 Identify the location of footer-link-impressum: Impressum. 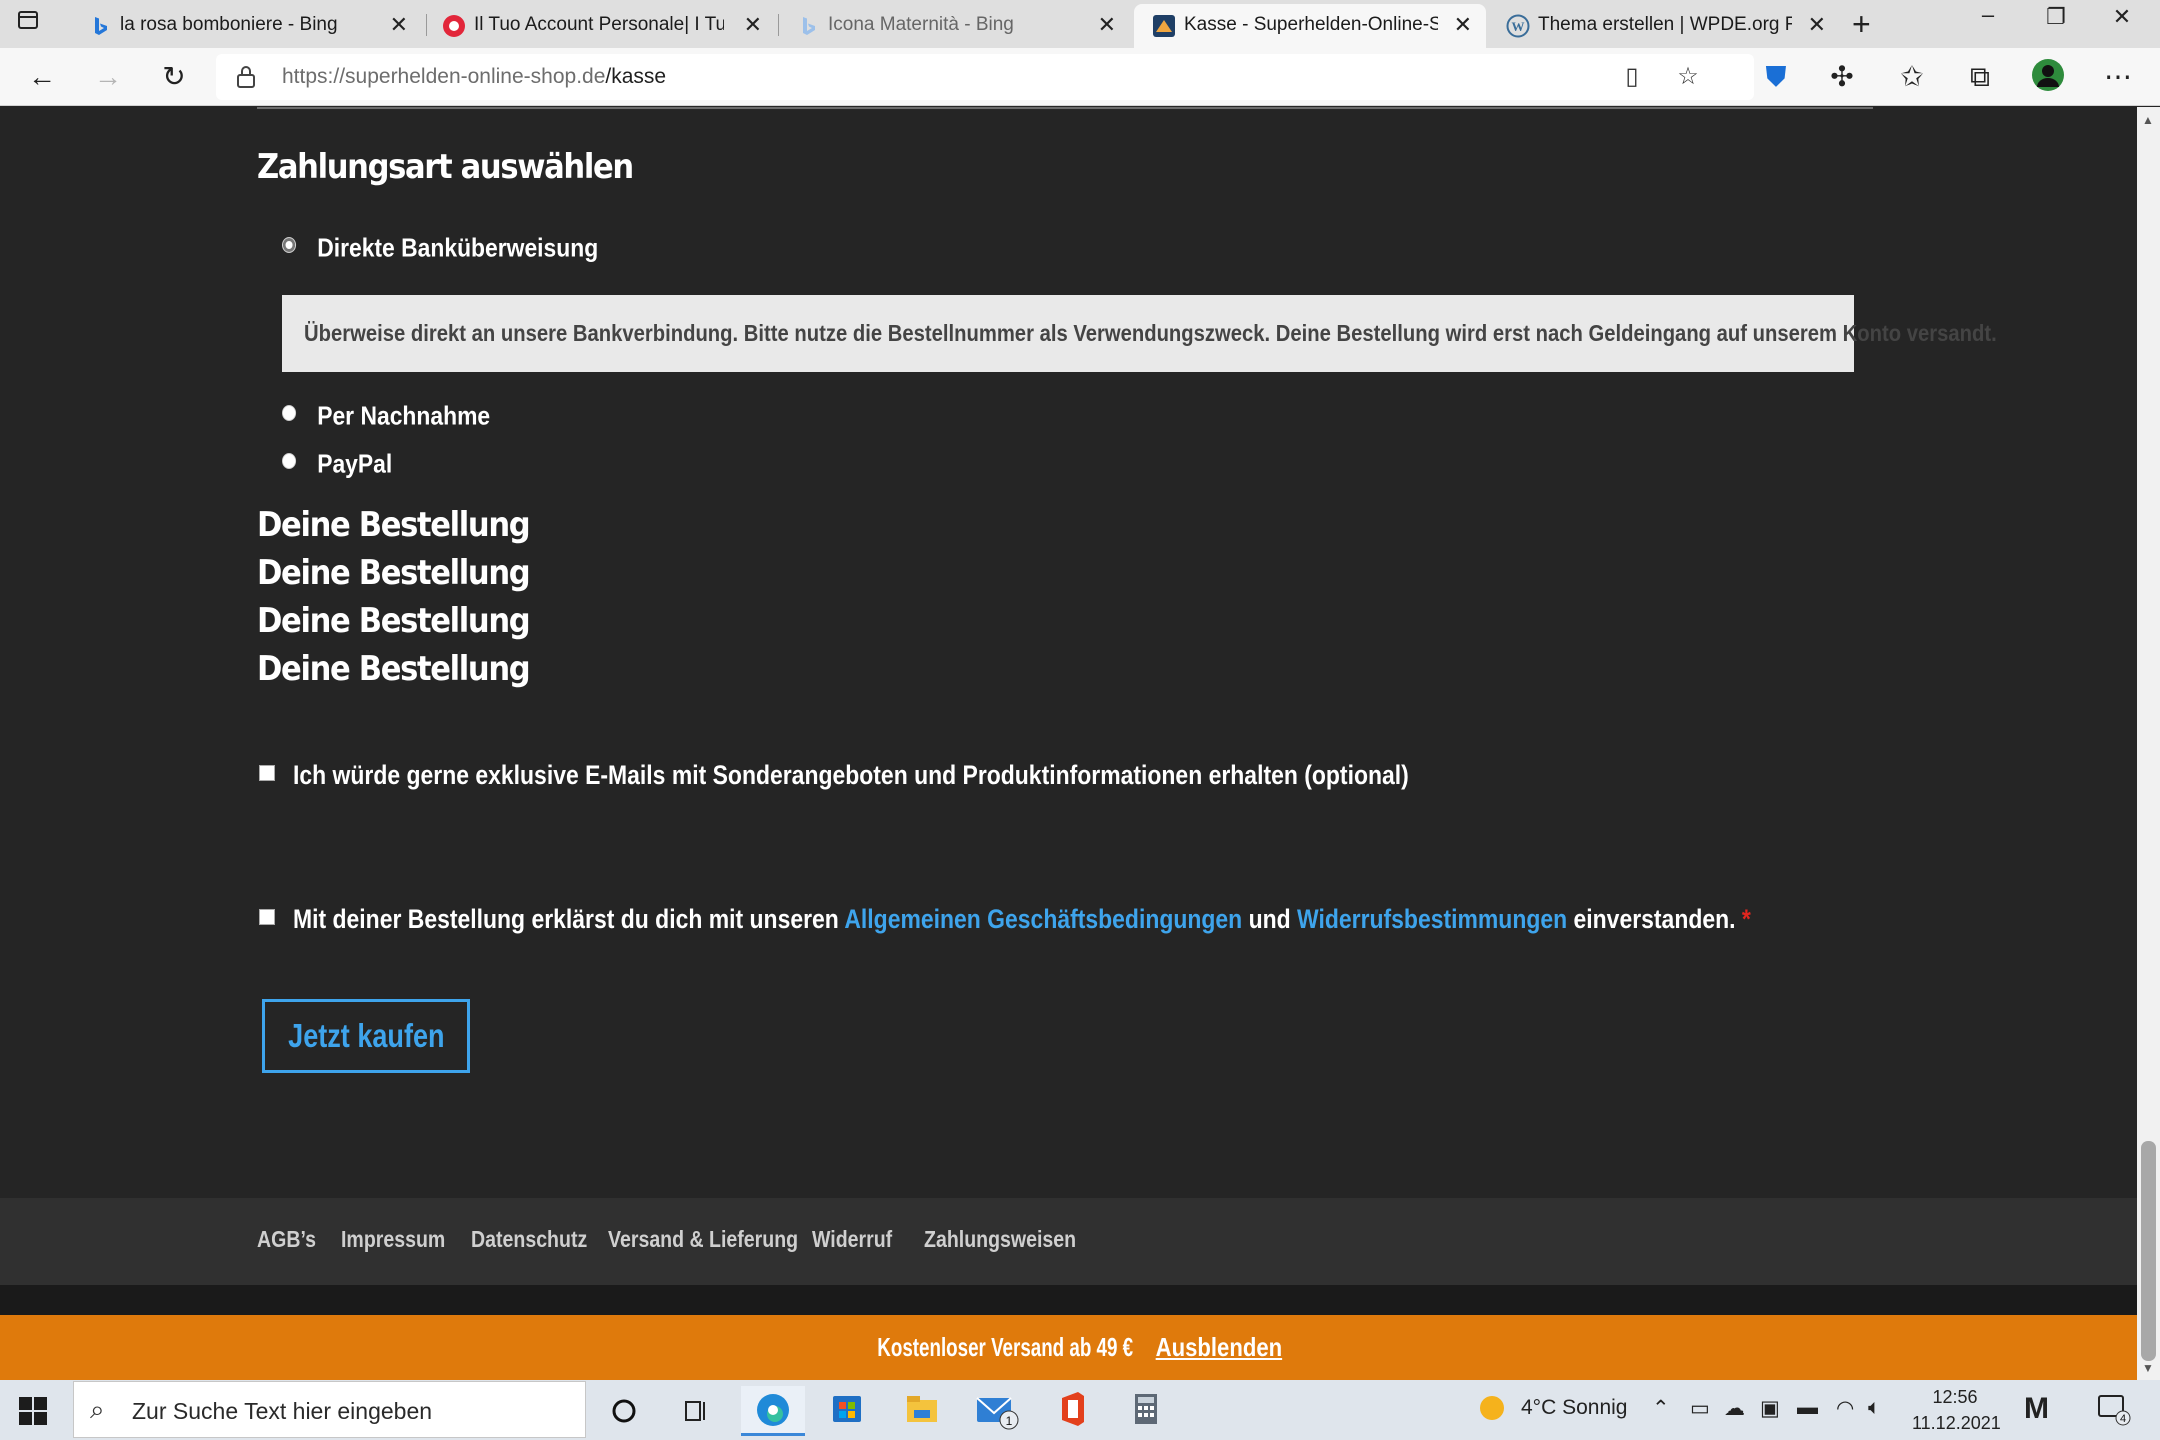
(393, 1239).